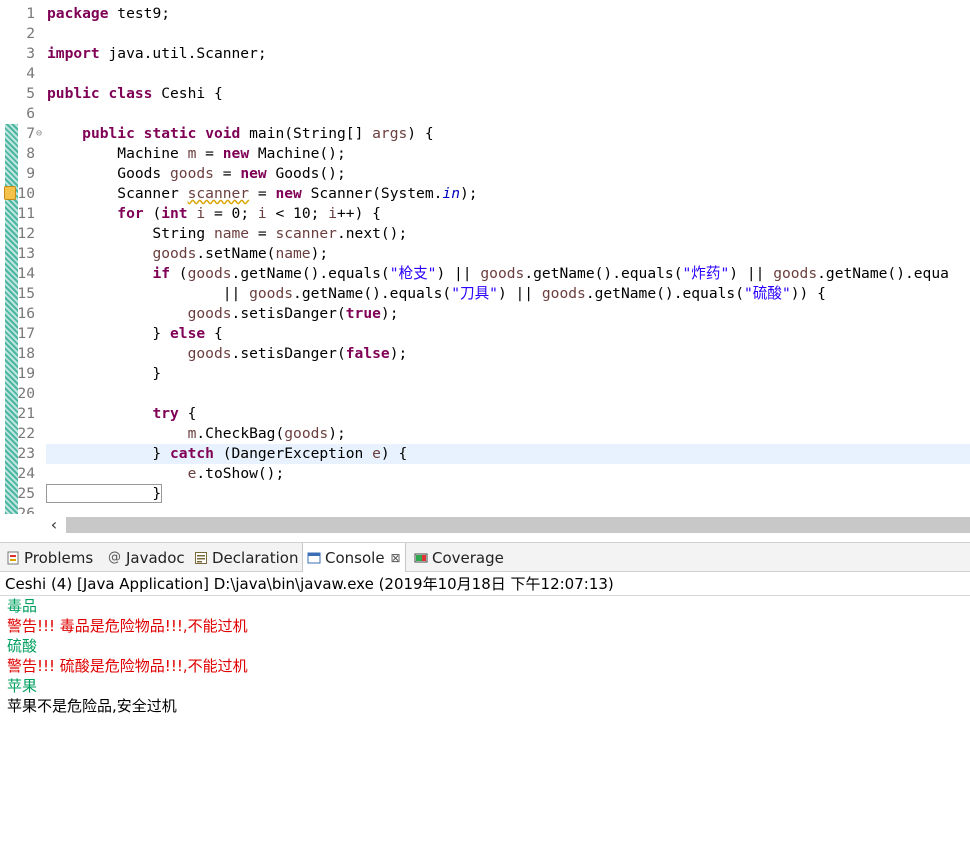  Describe the element at coordinates (192, 453) in the screenshot. I see `code-token: catch` at that location.